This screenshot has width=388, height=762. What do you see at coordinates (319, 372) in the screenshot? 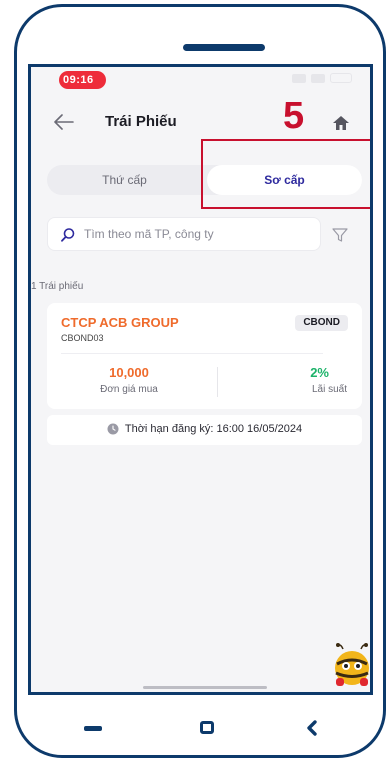
I see `rate-value: 2%` at bounding box center [319, 372].